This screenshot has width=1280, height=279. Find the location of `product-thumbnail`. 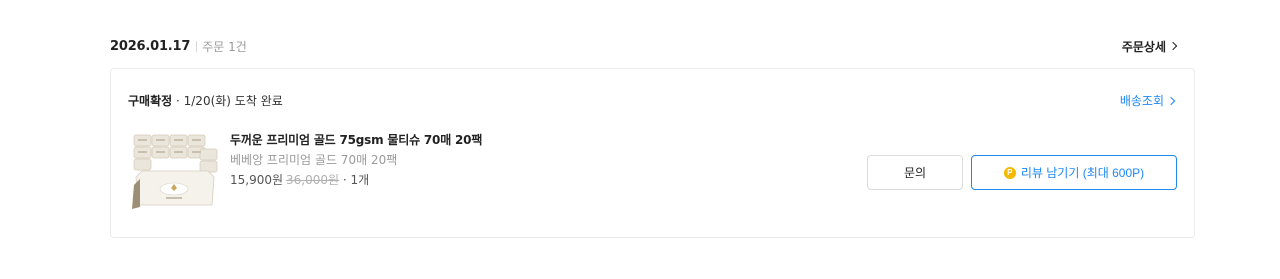

product-thumbnail is located at coordinates (175, 171).